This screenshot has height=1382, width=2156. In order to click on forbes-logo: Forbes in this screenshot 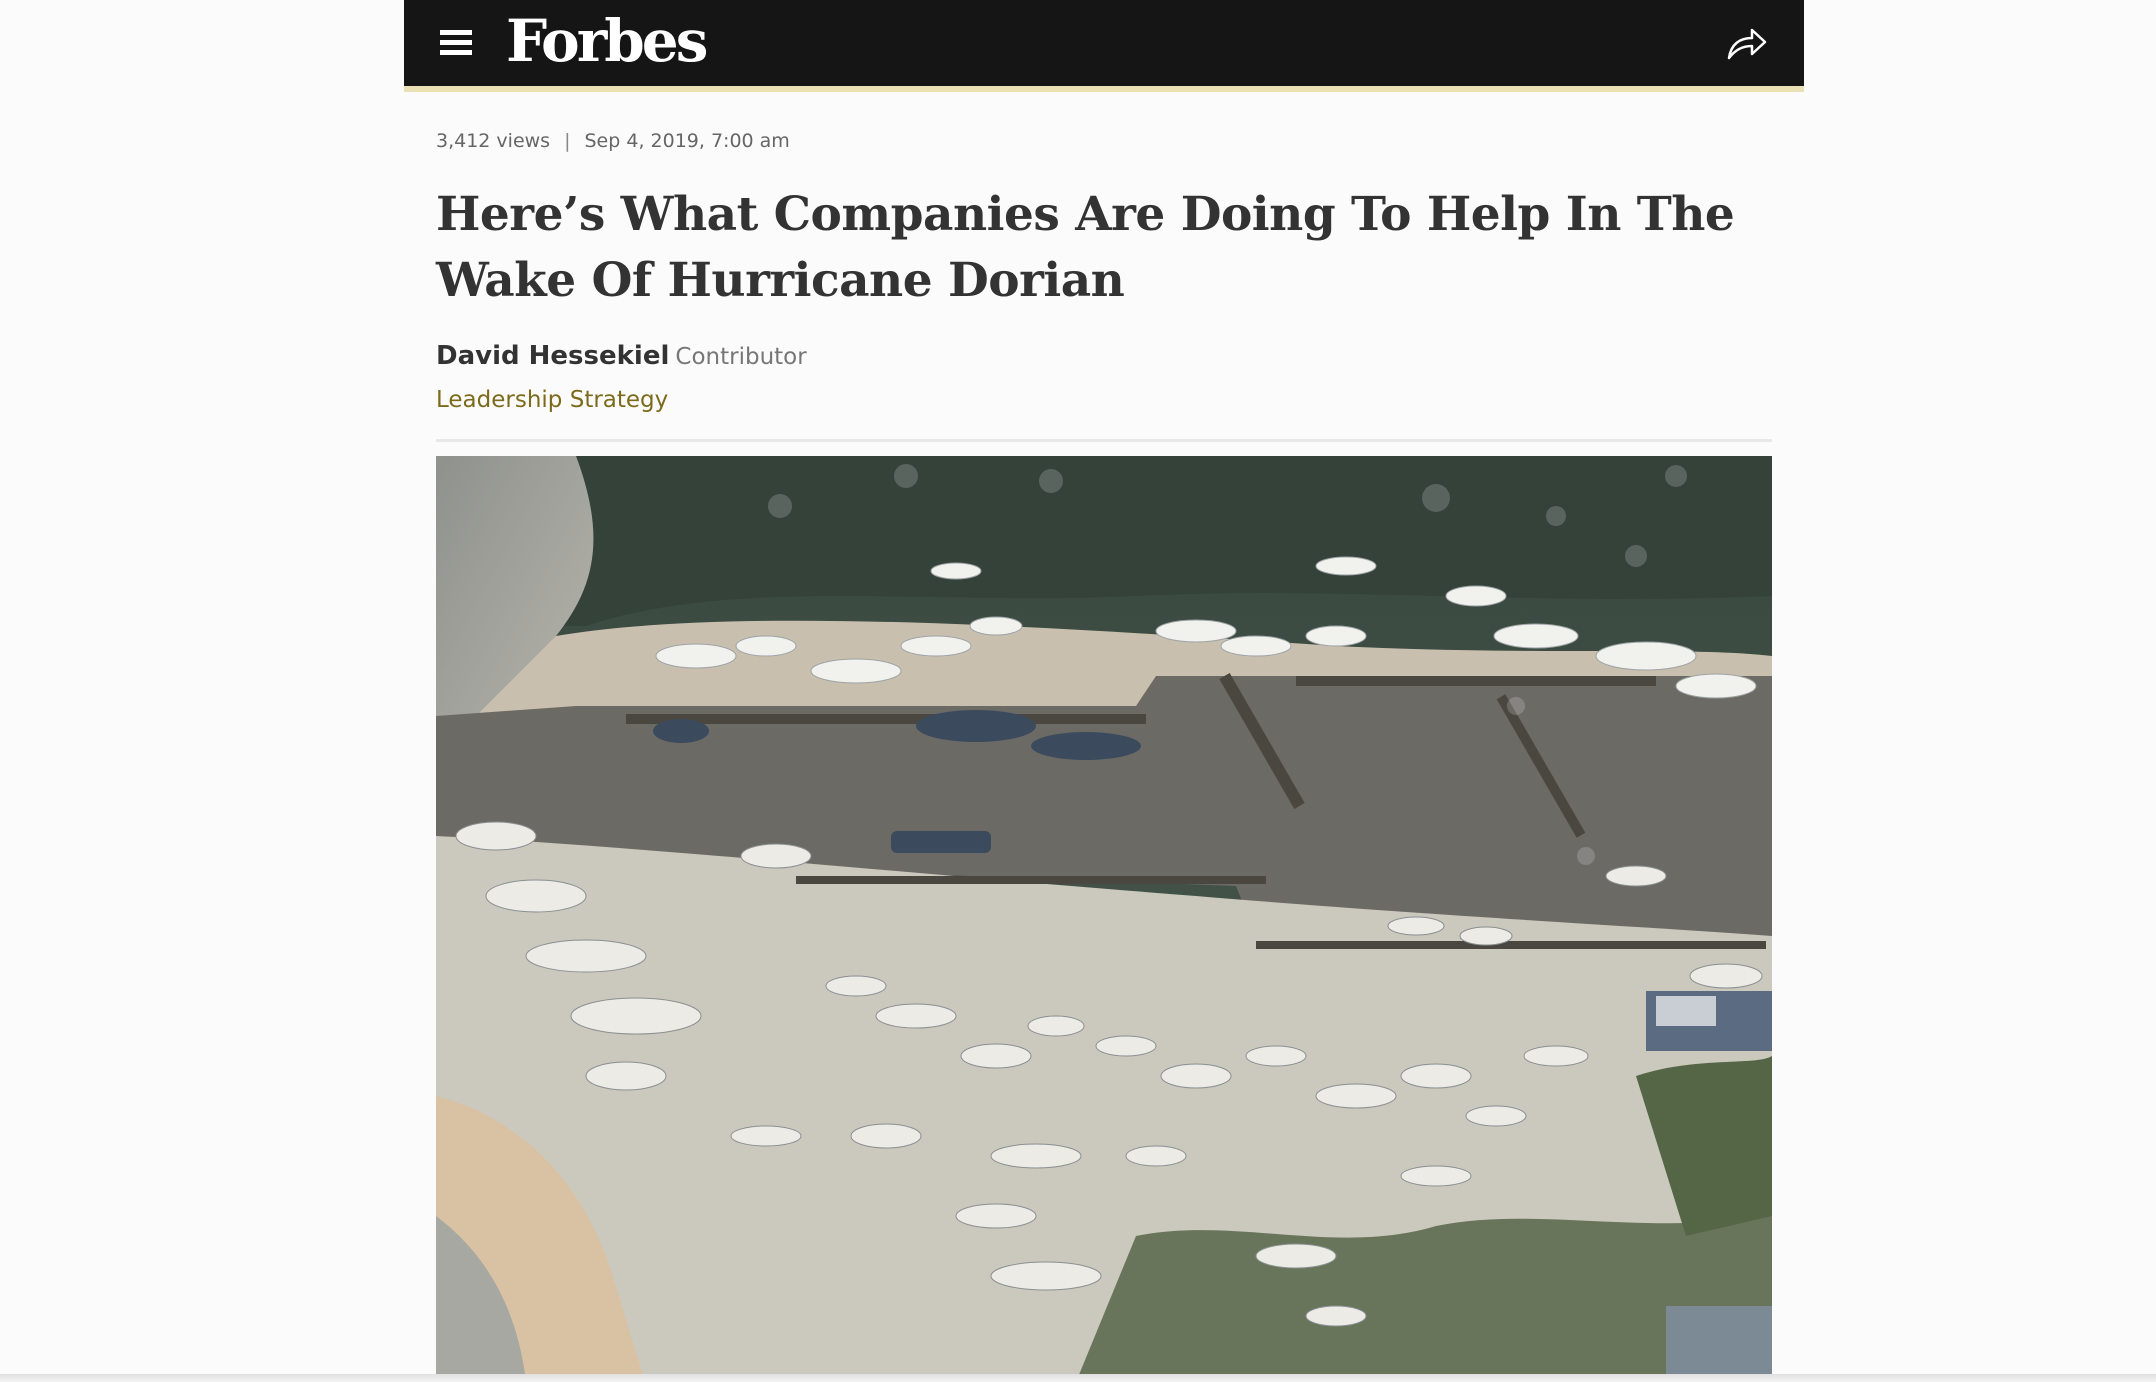, I will do `click(607, 41)`.